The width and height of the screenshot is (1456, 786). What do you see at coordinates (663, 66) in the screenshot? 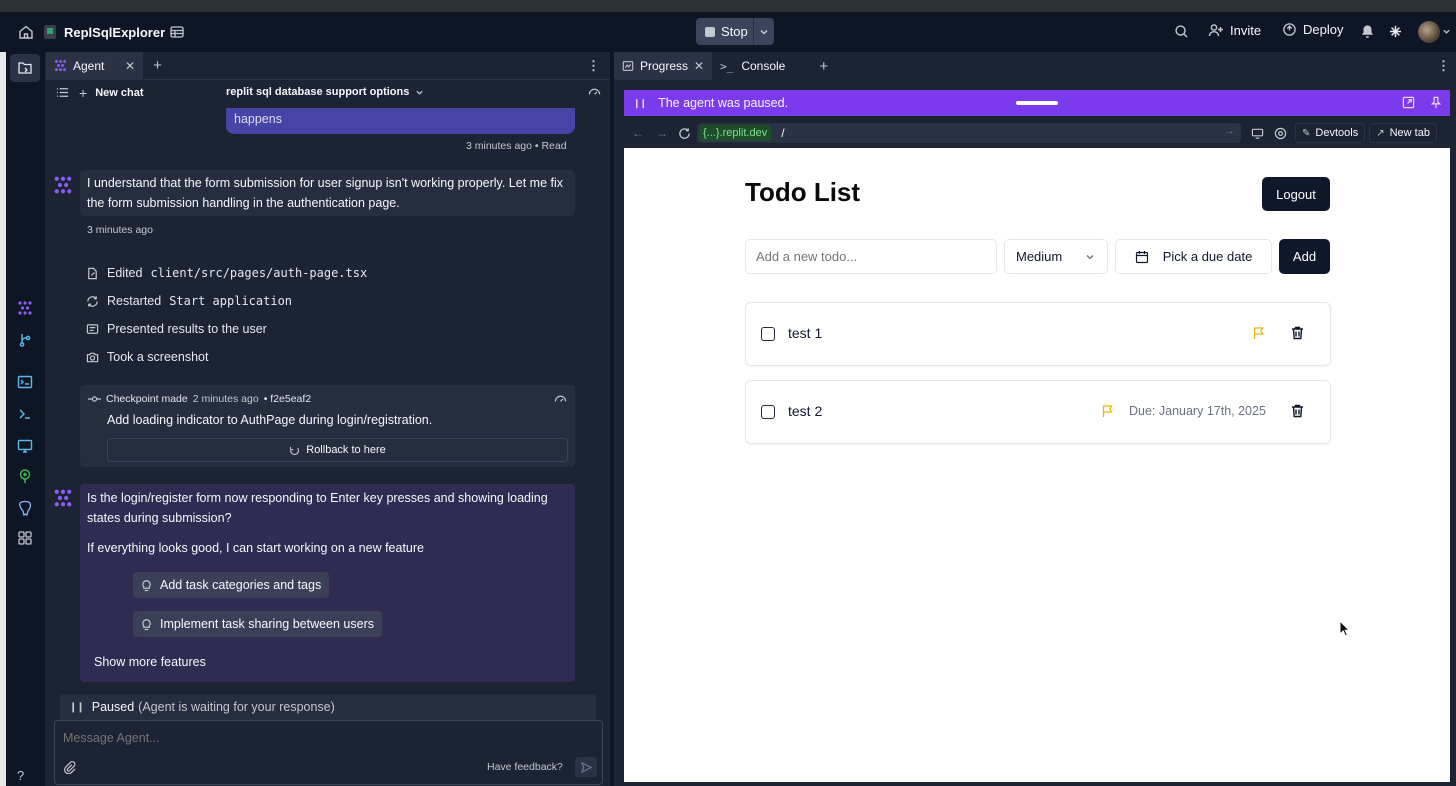
I see `tab-progress: Progress ✕` at bounding box center [663, 66].